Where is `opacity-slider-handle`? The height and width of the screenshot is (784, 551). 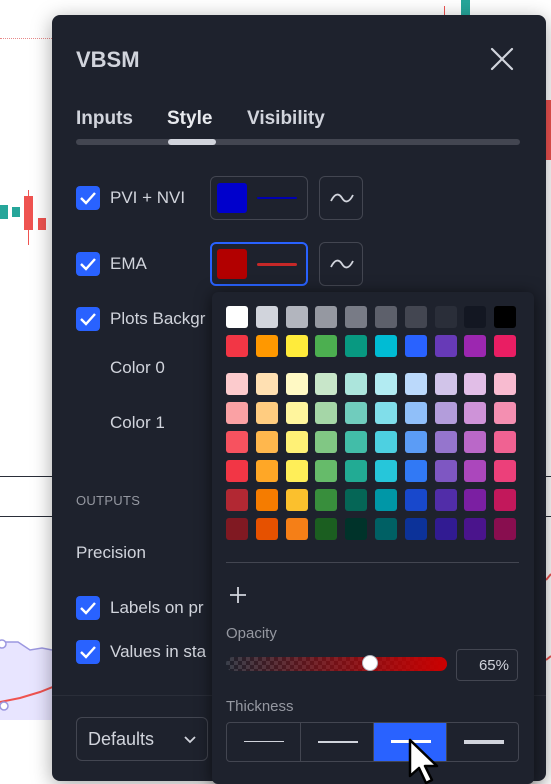 opacity-slider-handle is located at coordinates (370, 663).